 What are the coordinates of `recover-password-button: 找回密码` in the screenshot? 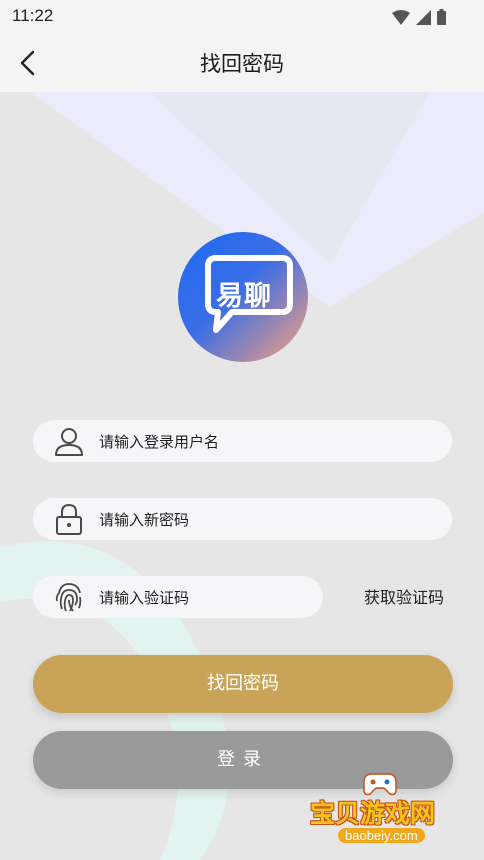 It's located at (243, 684).